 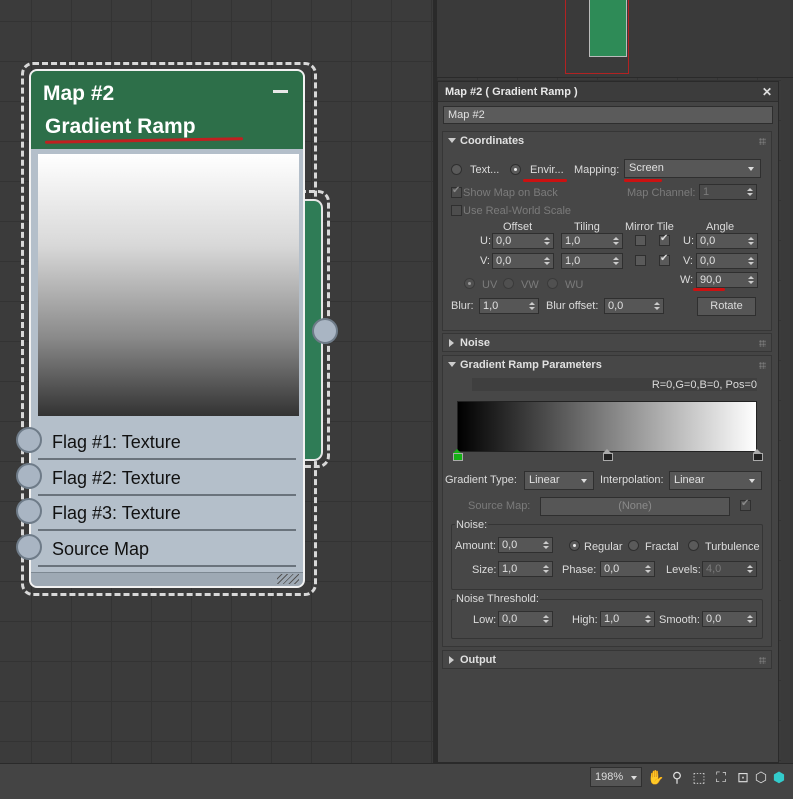 What do you see at coordinates (597, 37) in the screenshot?
I see `navigator-view-frame` at bounding box center [597, 37].